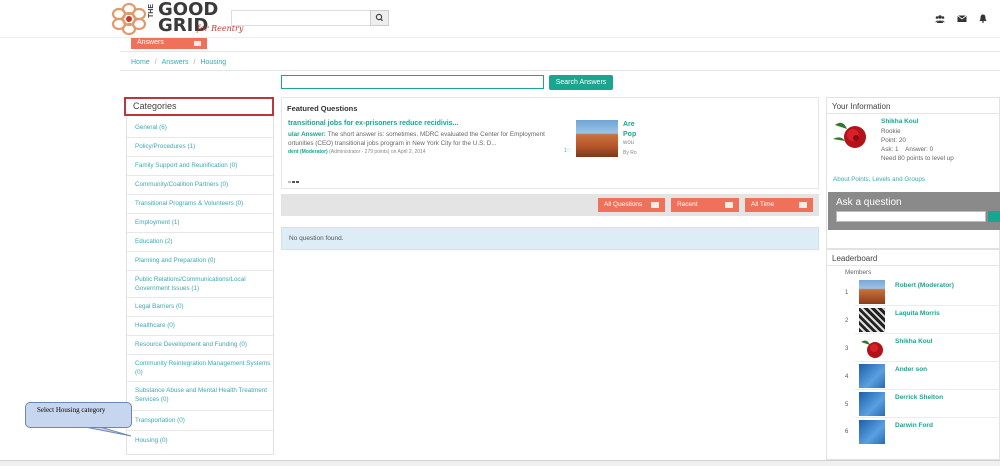  I want to click on header-search-button, so click(379, 18).